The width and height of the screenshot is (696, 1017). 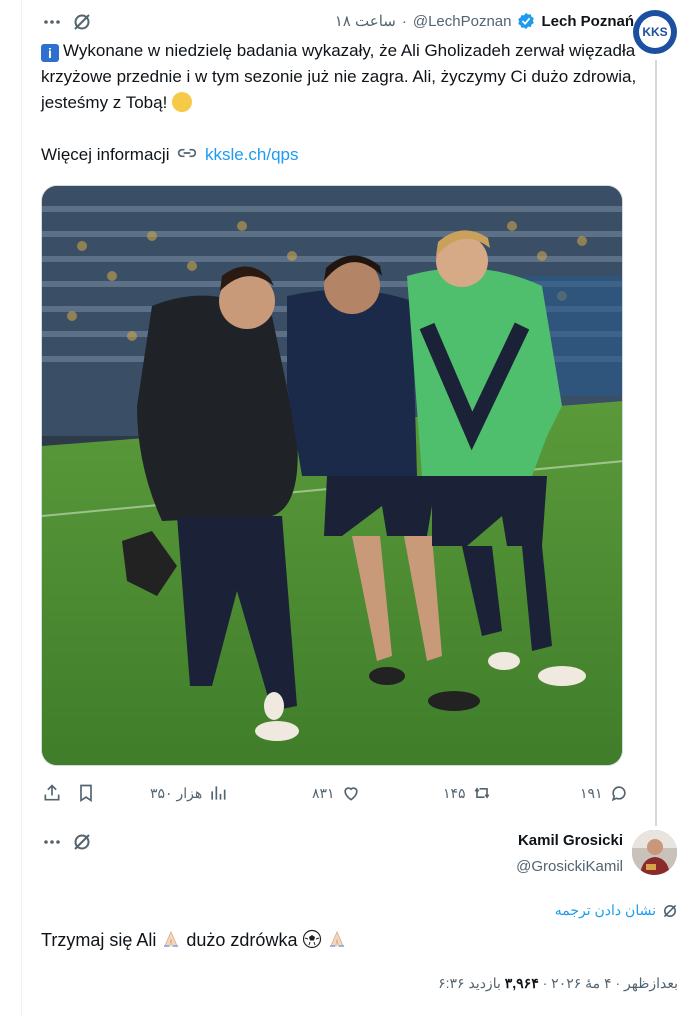 What do you see at coordinates (242, 940) in the screenshot?
I see `reply-text-part-b: dużo zdrówka` at bounding box center [242, 940].